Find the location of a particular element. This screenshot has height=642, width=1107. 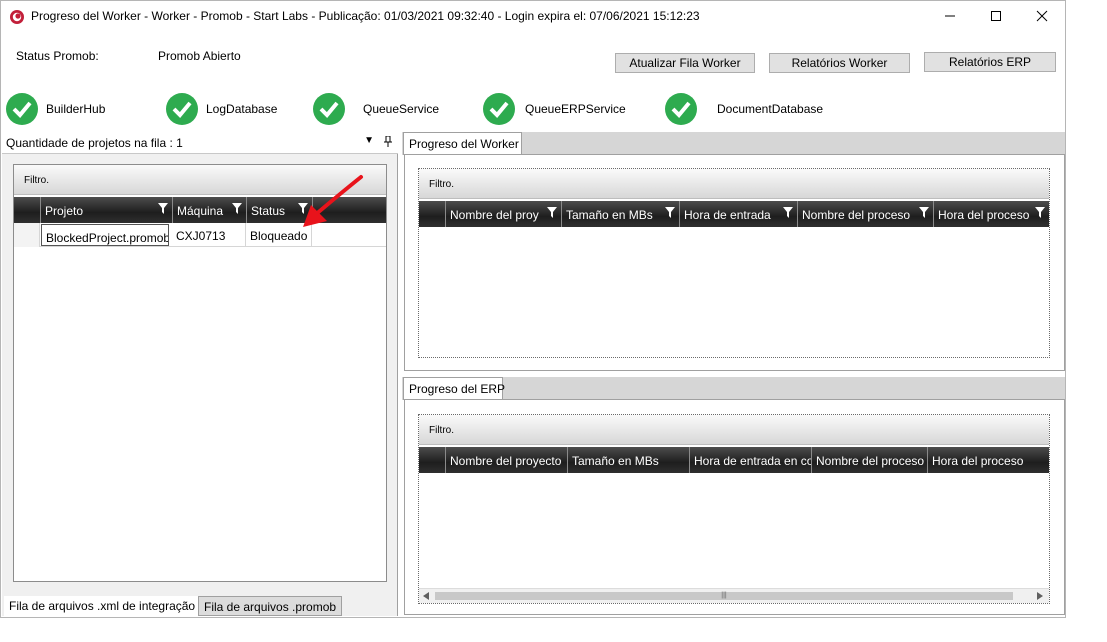

column-header-project-name: Nombre del proyecto is located at coordinates (506, 460).